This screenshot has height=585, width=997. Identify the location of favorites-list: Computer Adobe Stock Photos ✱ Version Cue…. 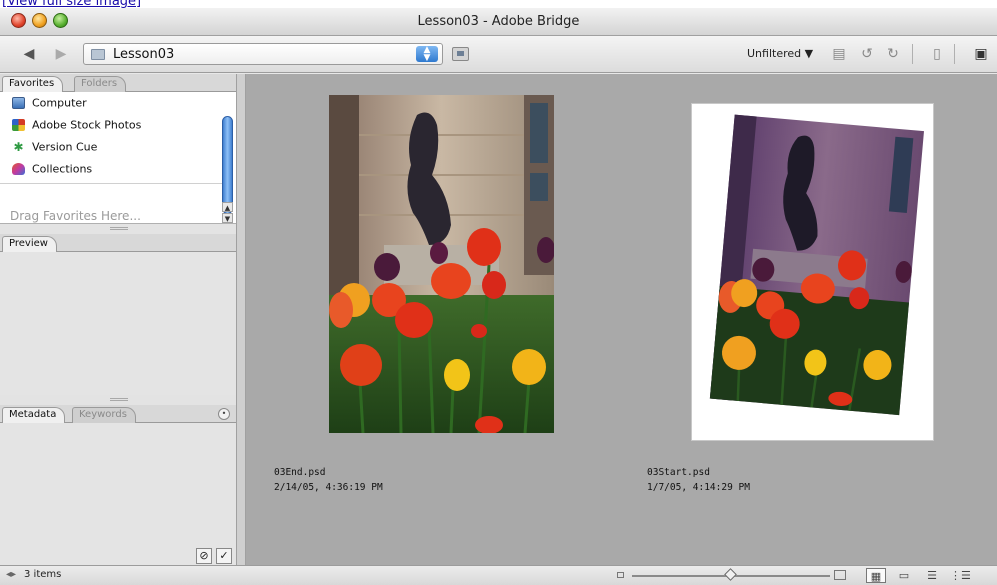
(118, 158).